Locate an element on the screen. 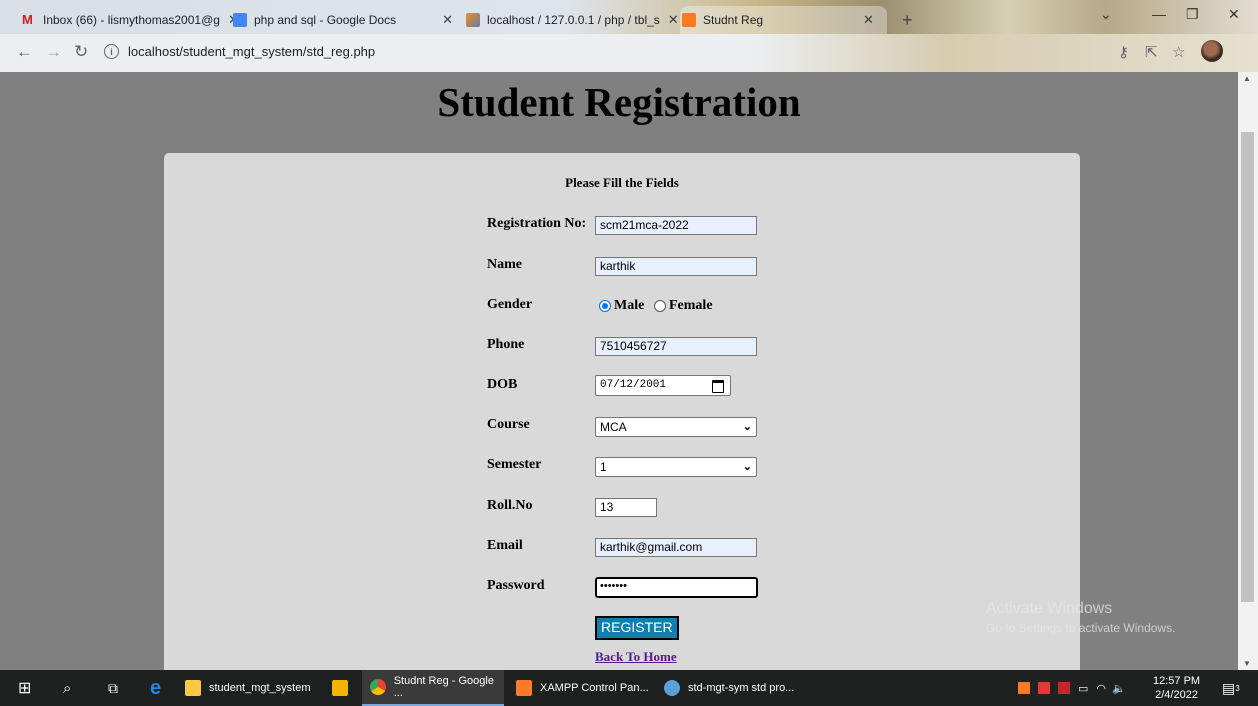 Image resolution: width=1258 pixels, height=706 pixels. reload-icon: ↻ is located at coordinates (81, 52).